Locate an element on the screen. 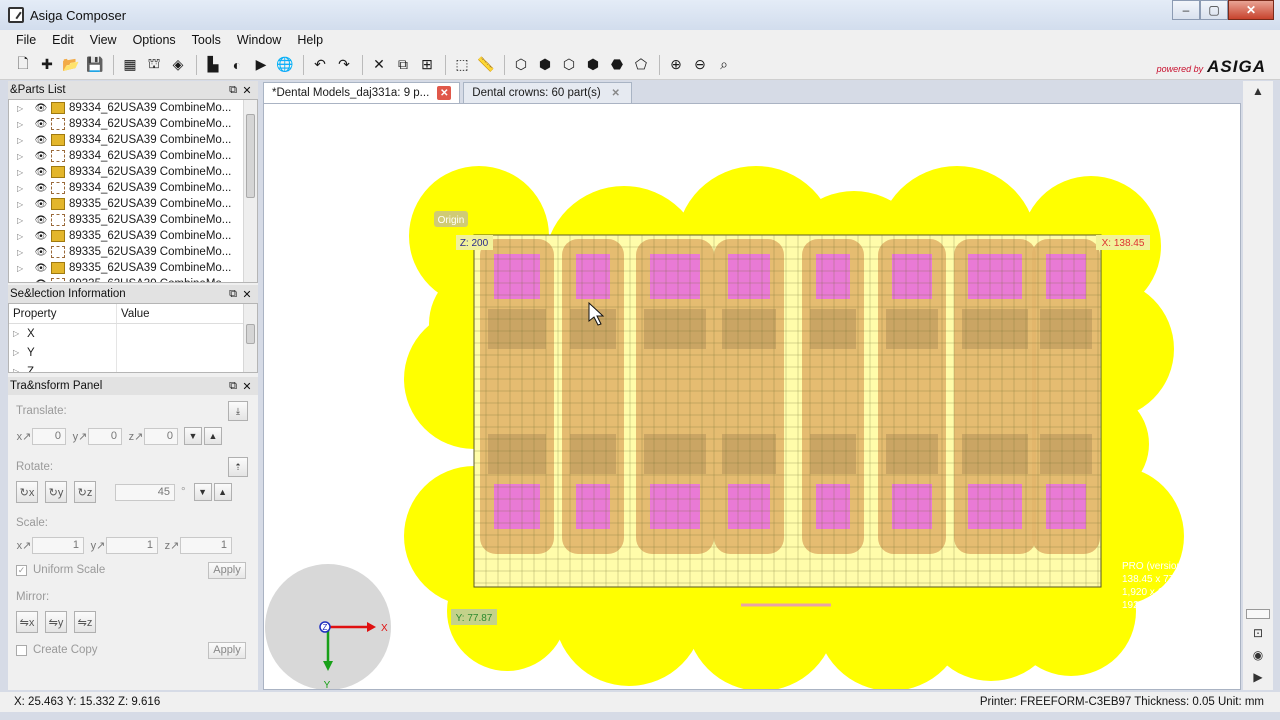 This screenshot has width=1280, height=720. zoom-out-icon: ⊖ is located at coordinates (700, 65).